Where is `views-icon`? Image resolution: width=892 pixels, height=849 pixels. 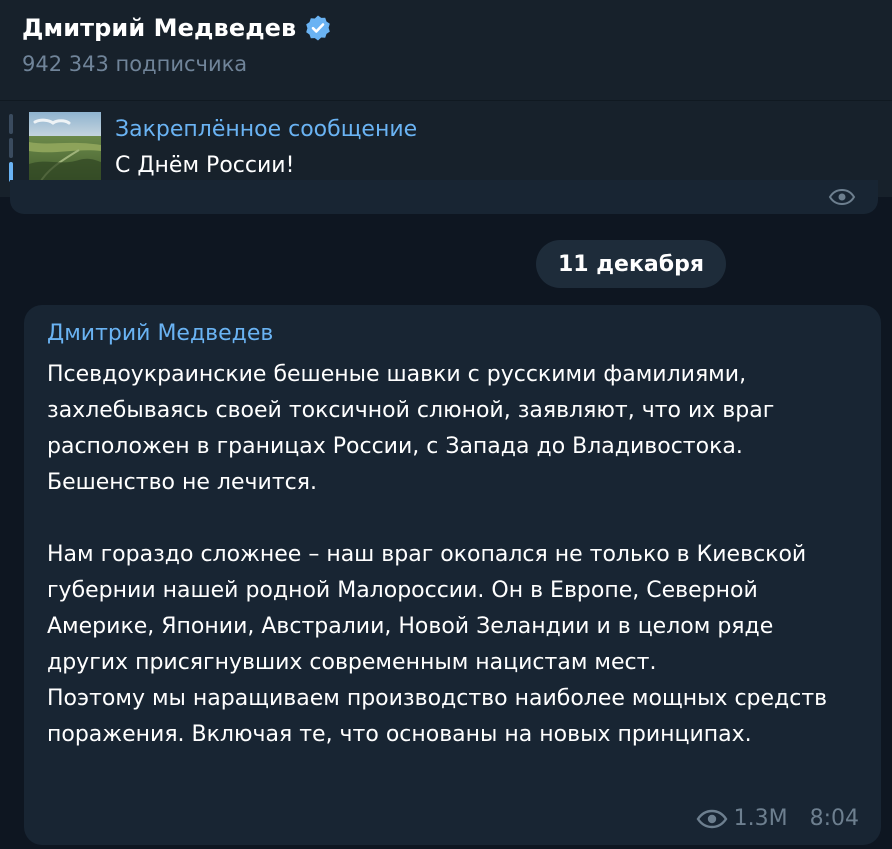
views-icon is located at coordinates (842, 197).